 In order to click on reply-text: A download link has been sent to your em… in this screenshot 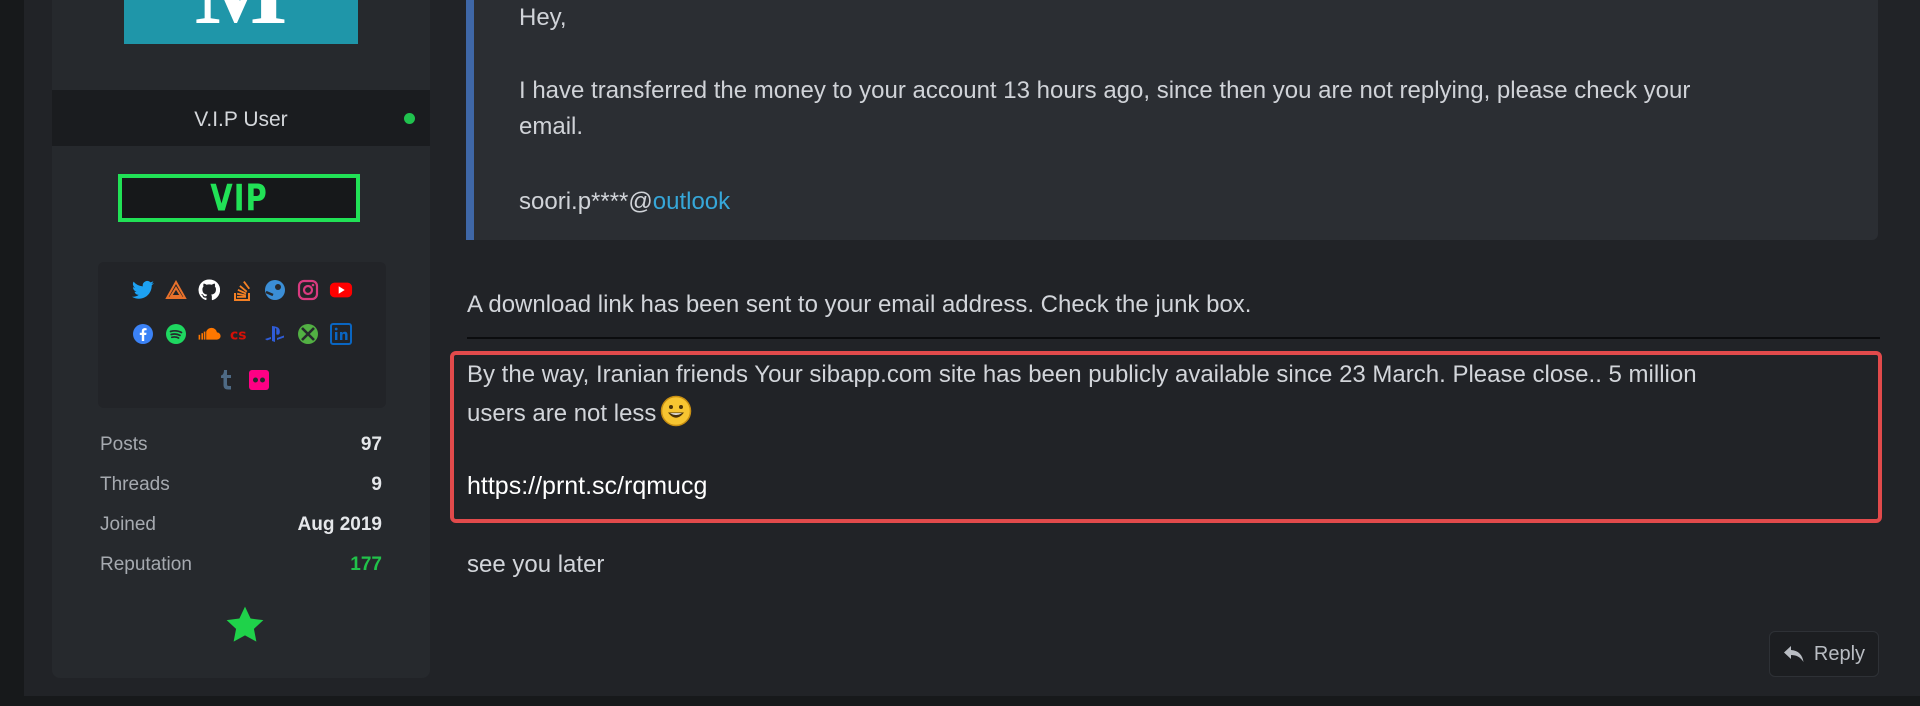, I will do `click(859, 304)`.